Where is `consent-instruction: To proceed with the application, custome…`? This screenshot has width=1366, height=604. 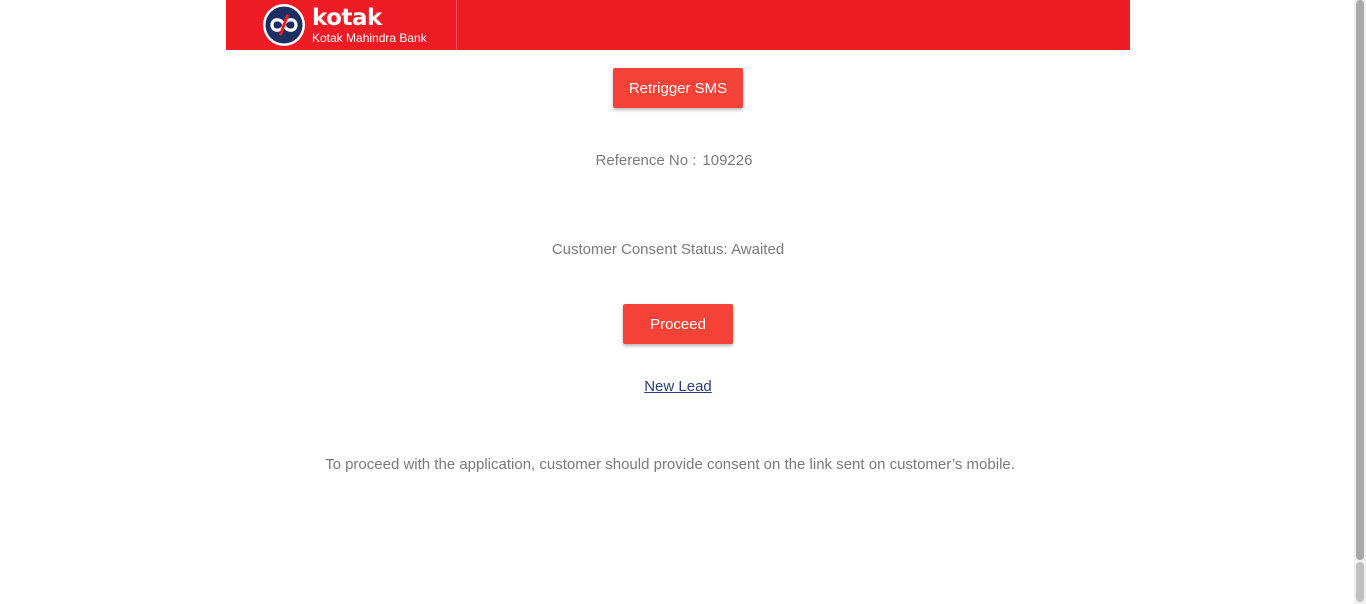 consent-instruction: To proceed with the application, custome… is located at coordinates (670, 464).